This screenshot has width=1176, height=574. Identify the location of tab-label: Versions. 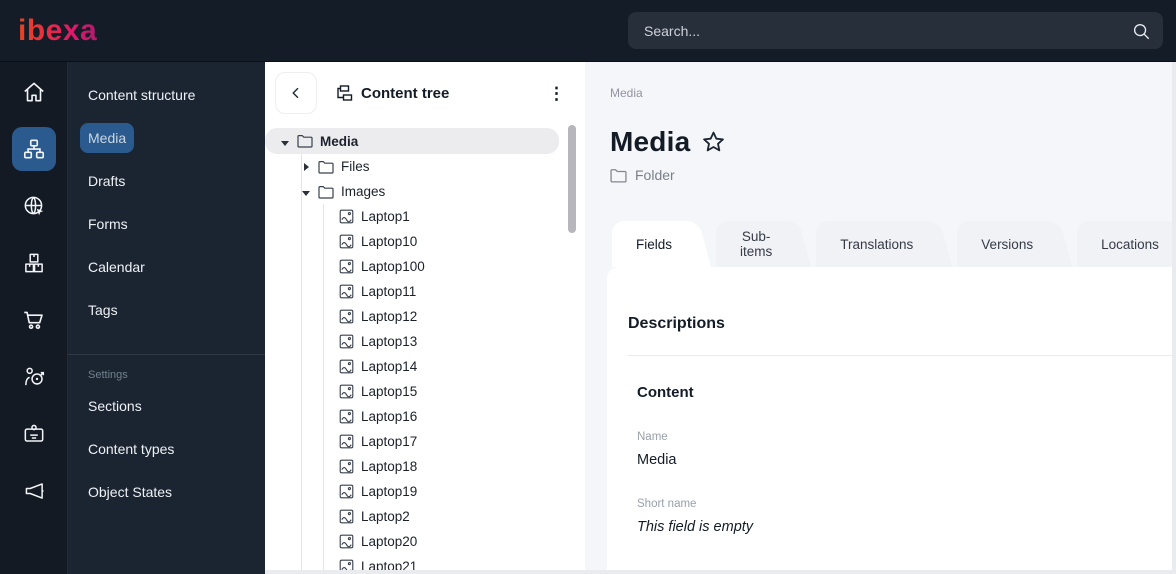
(1007, 244).